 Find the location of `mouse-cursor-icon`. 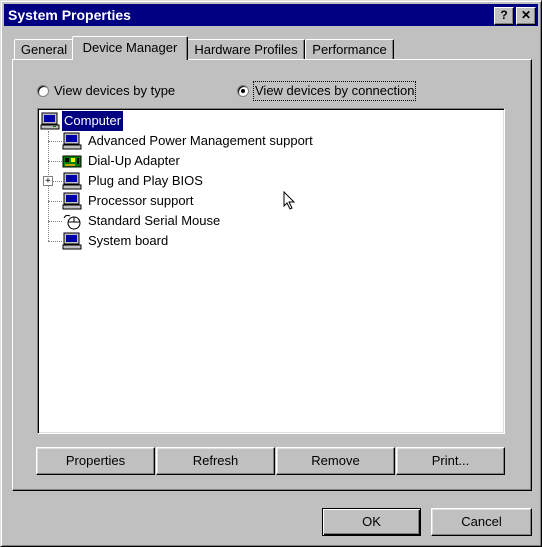

mouse-cursor-icon is located at coordinates (289, 200).